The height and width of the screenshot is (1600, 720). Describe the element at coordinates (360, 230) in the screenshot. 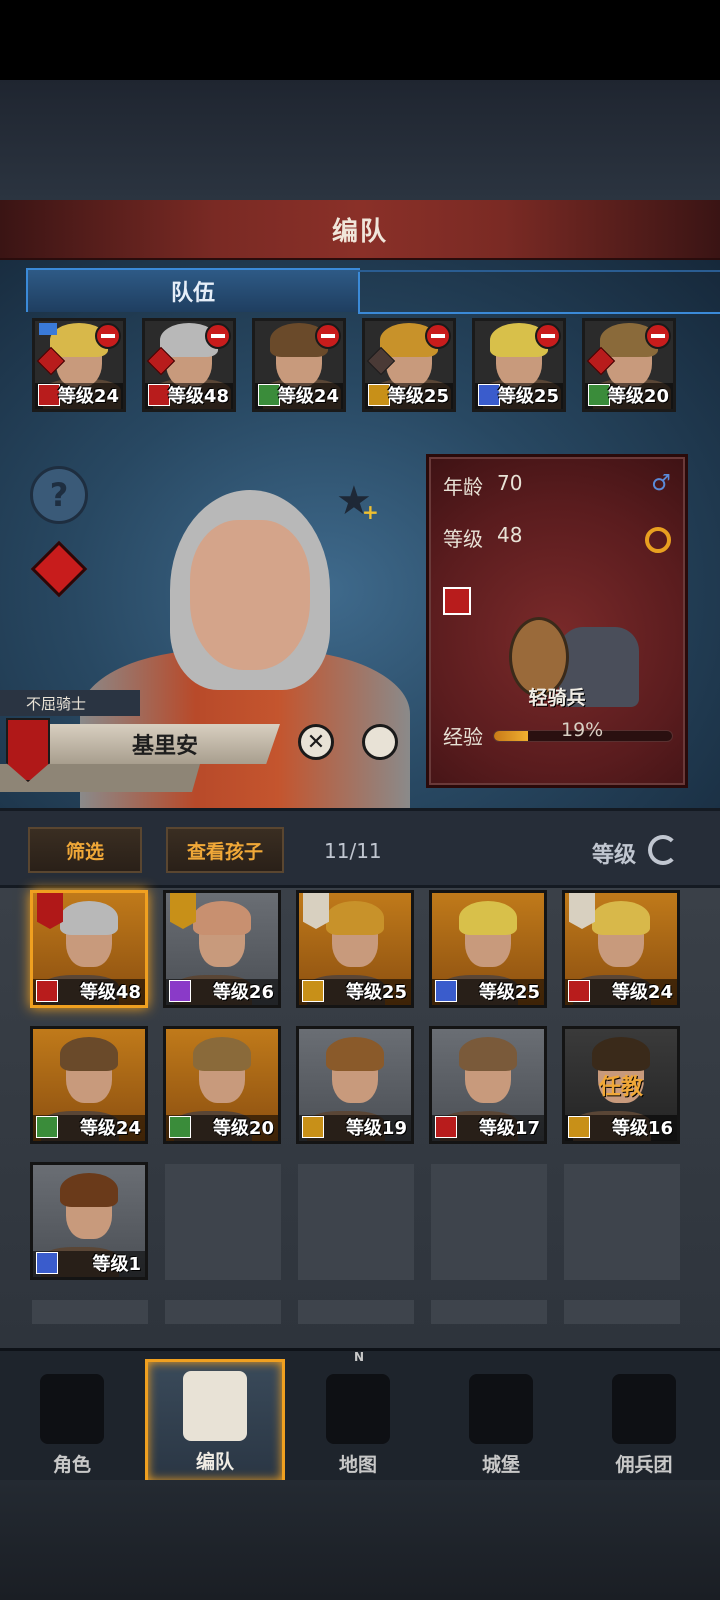

I see `title-bar: 编队` at that location.